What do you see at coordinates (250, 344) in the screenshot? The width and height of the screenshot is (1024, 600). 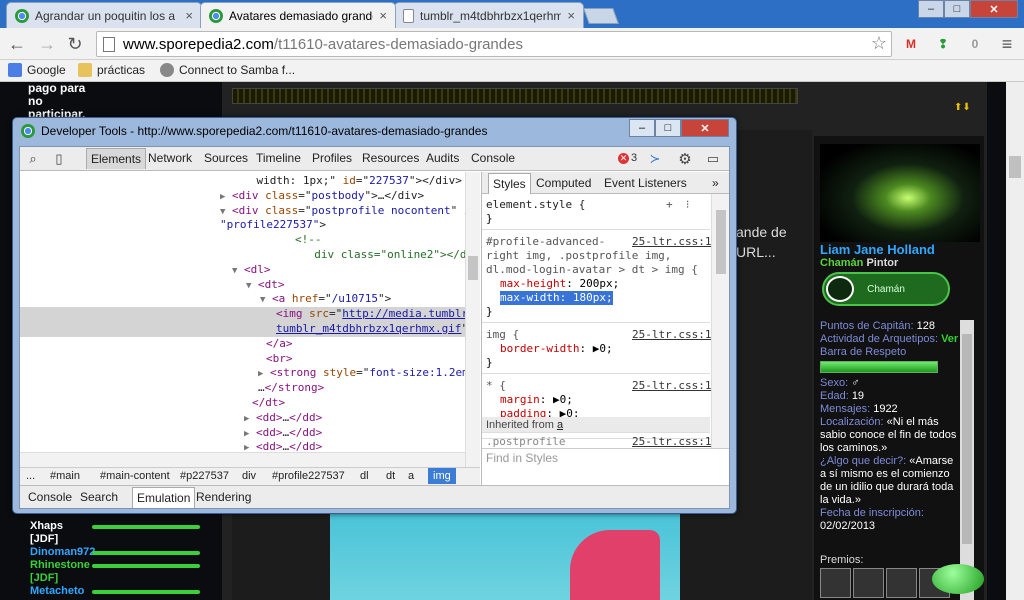 I see `dom-node-line: </a>` at bounding box center [250, 344].